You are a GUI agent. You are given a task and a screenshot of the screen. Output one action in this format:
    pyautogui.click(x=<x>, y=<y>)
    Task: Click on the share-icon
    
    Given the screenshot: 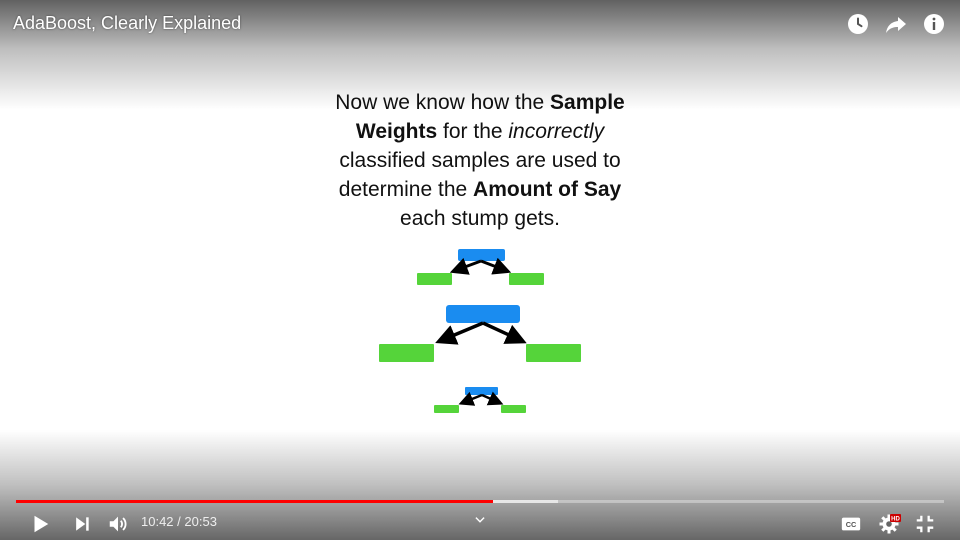 What is the action you would take?
    pyautogui.click(x=896, y=24)
    